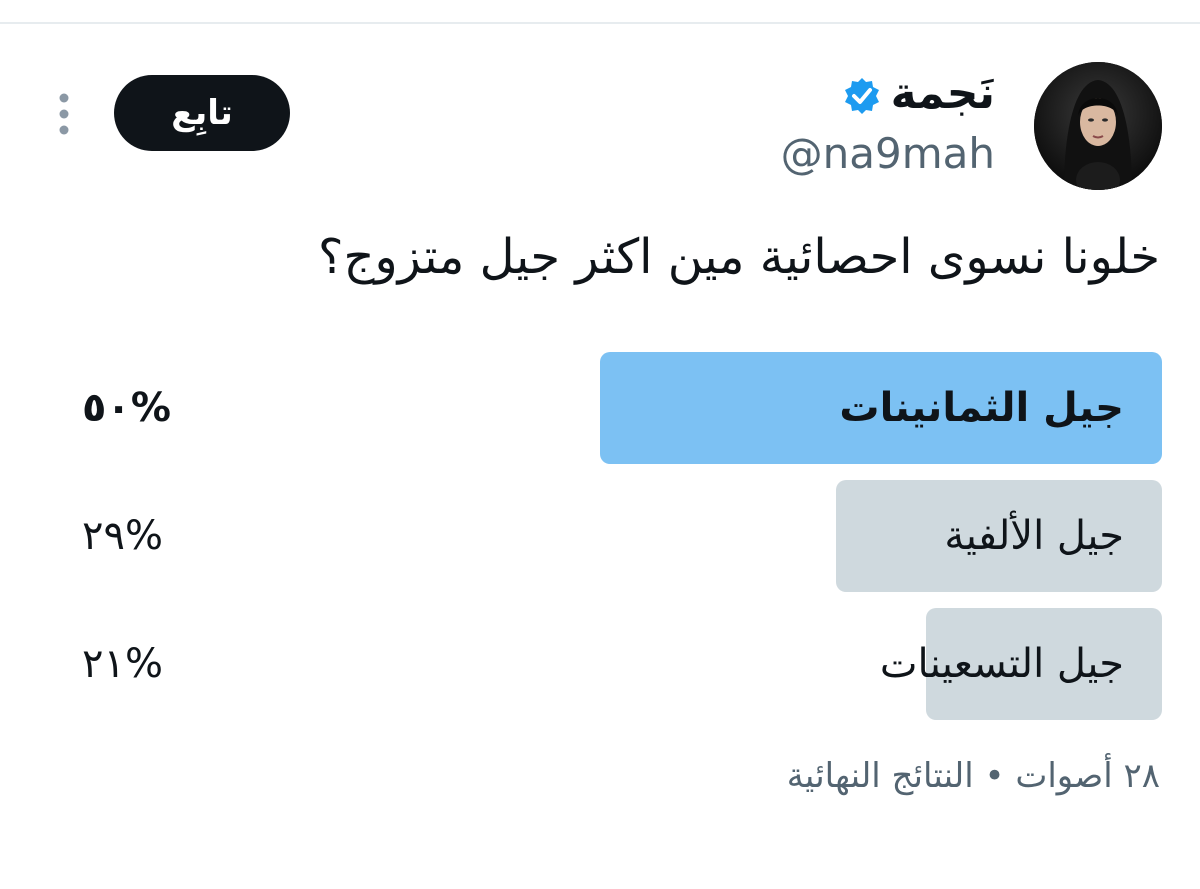 This screenshot has height=889, width=1200. Describe the element at coordinates (64, 114) in the screenshot. I see `more-vertical-icon` at that location.